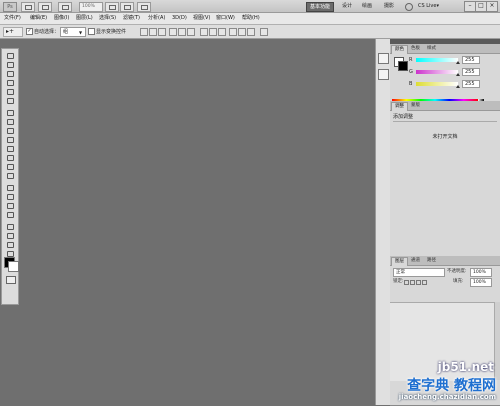  Describe the element at coordinates (91, 31) in the screenshot. I see `show-transform-checkbox` at that location.